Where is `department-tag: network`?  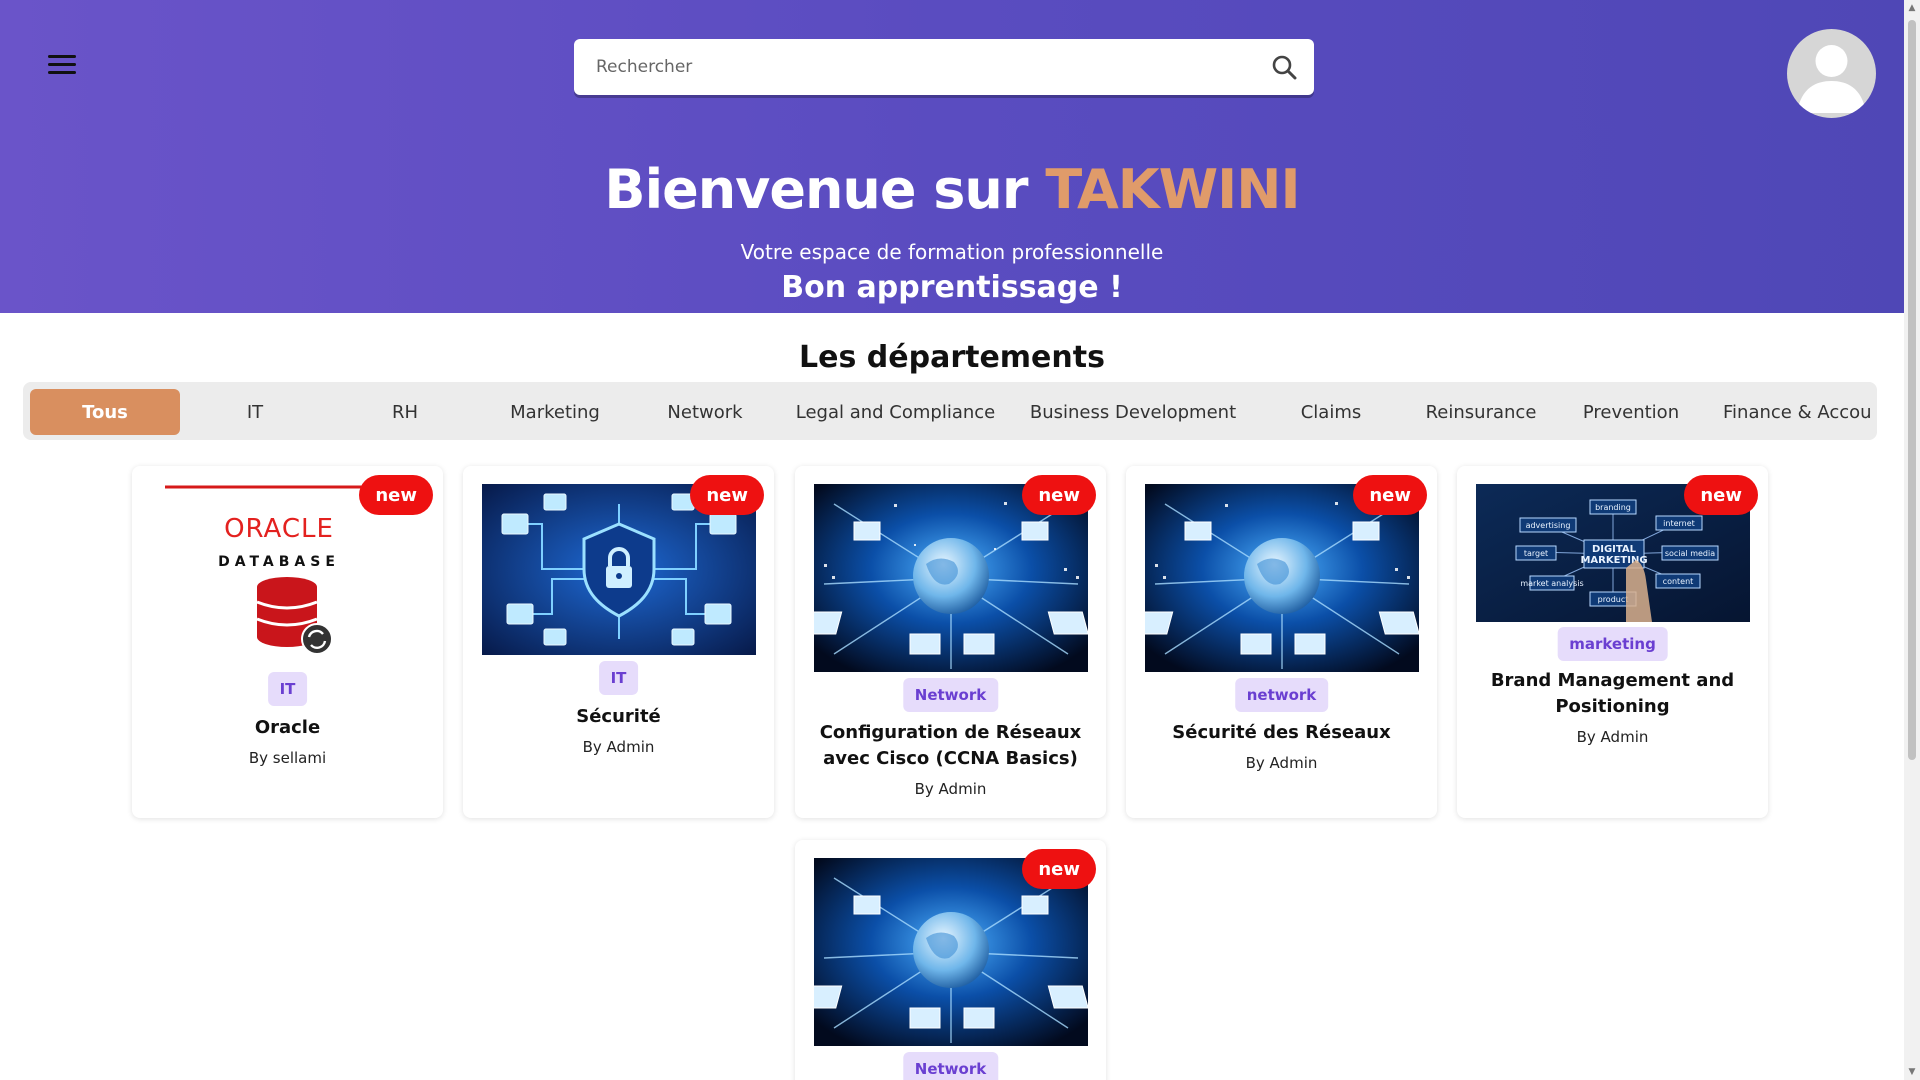 department-tag: network is located at coordinates (1281, 695).